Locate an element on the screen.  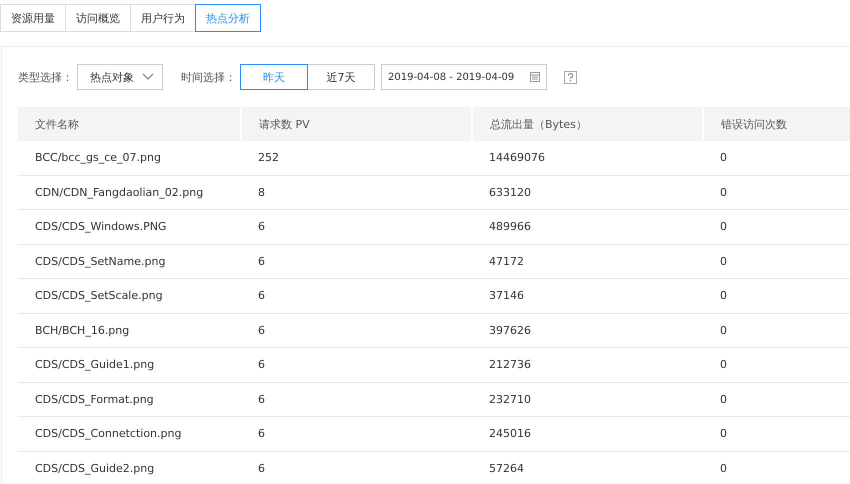
table-cell: 47172 is located at coordinates (587, 261).